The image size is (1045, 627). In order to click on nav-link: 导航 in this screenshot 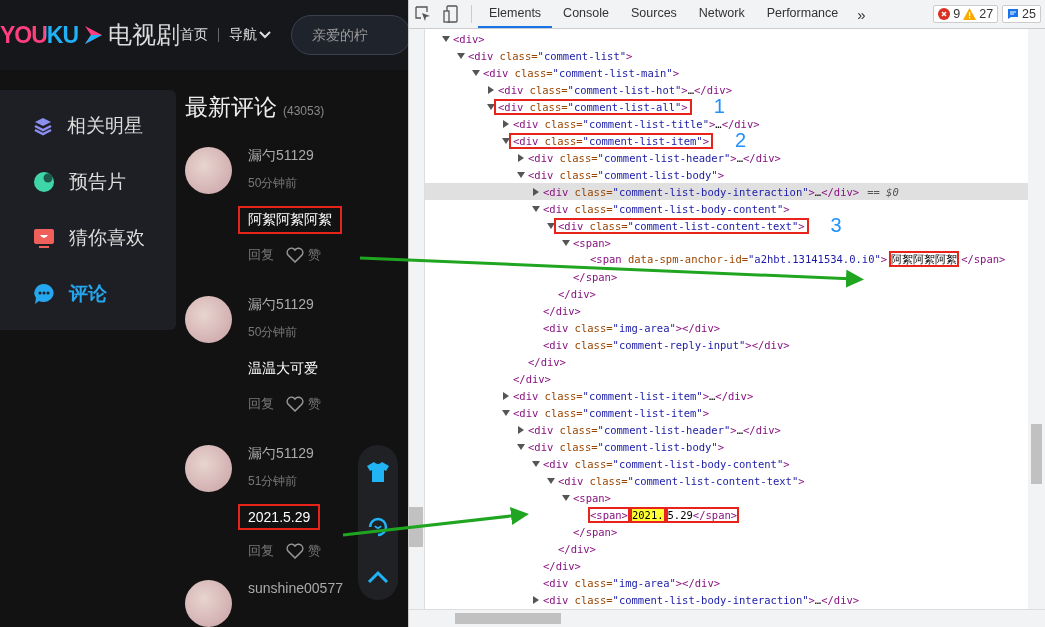, I will do `click(250, 35)`.